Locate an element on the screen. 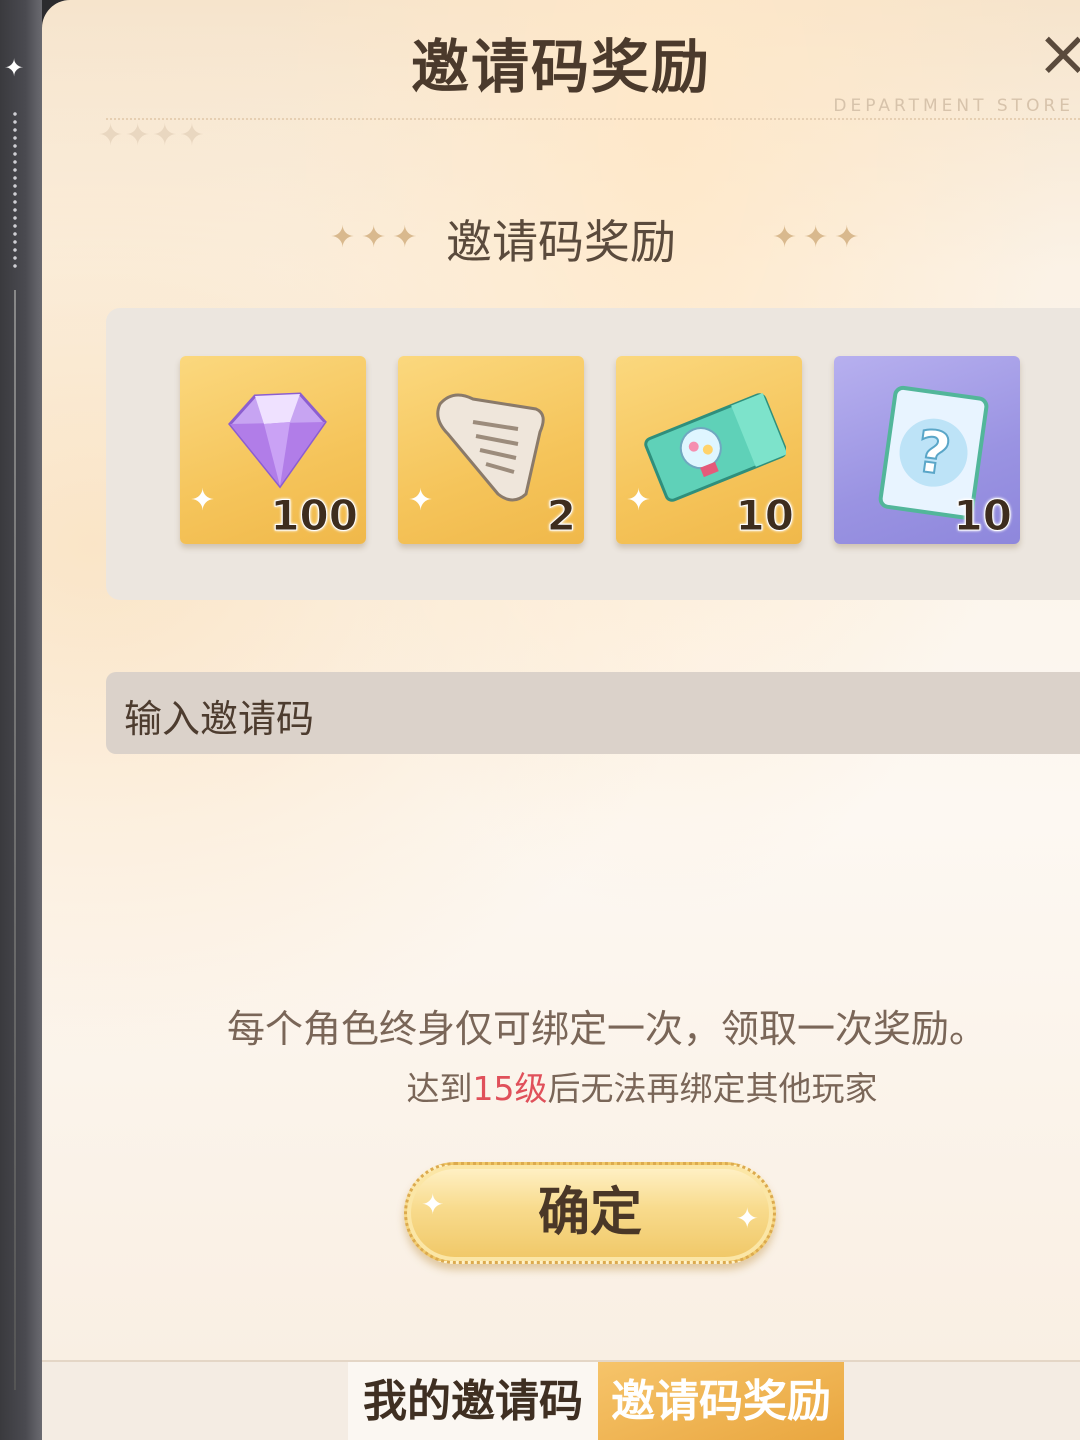 This screenshot has height=1440, width=1080. left-frame: ✦ is located at coordinates (21, 720).